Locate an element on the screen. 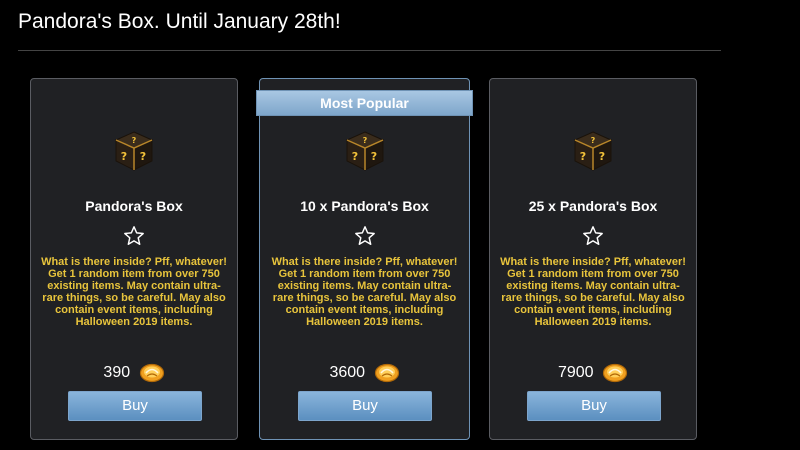  product-name: 25 x Pandora's Box is located at coordinates (593, 206).